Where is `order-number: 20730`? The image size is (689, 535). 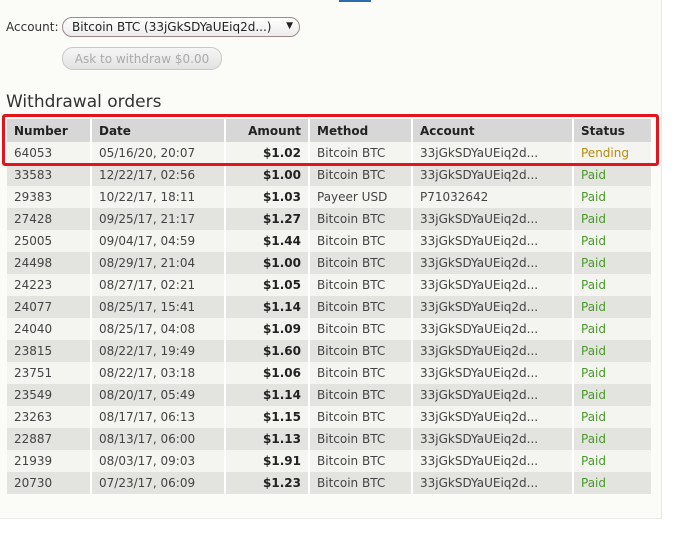 order-number: 20730 is located at coordinates (49, 483).